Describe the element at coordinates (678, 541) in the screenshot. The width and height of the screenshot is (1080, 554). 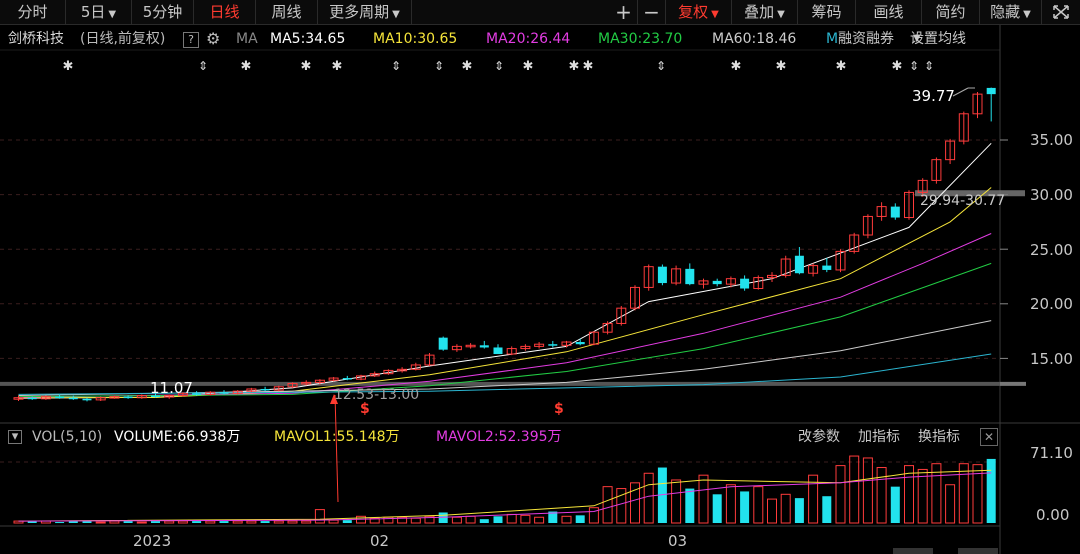
I see `time-tick-mar: 03` at that location.